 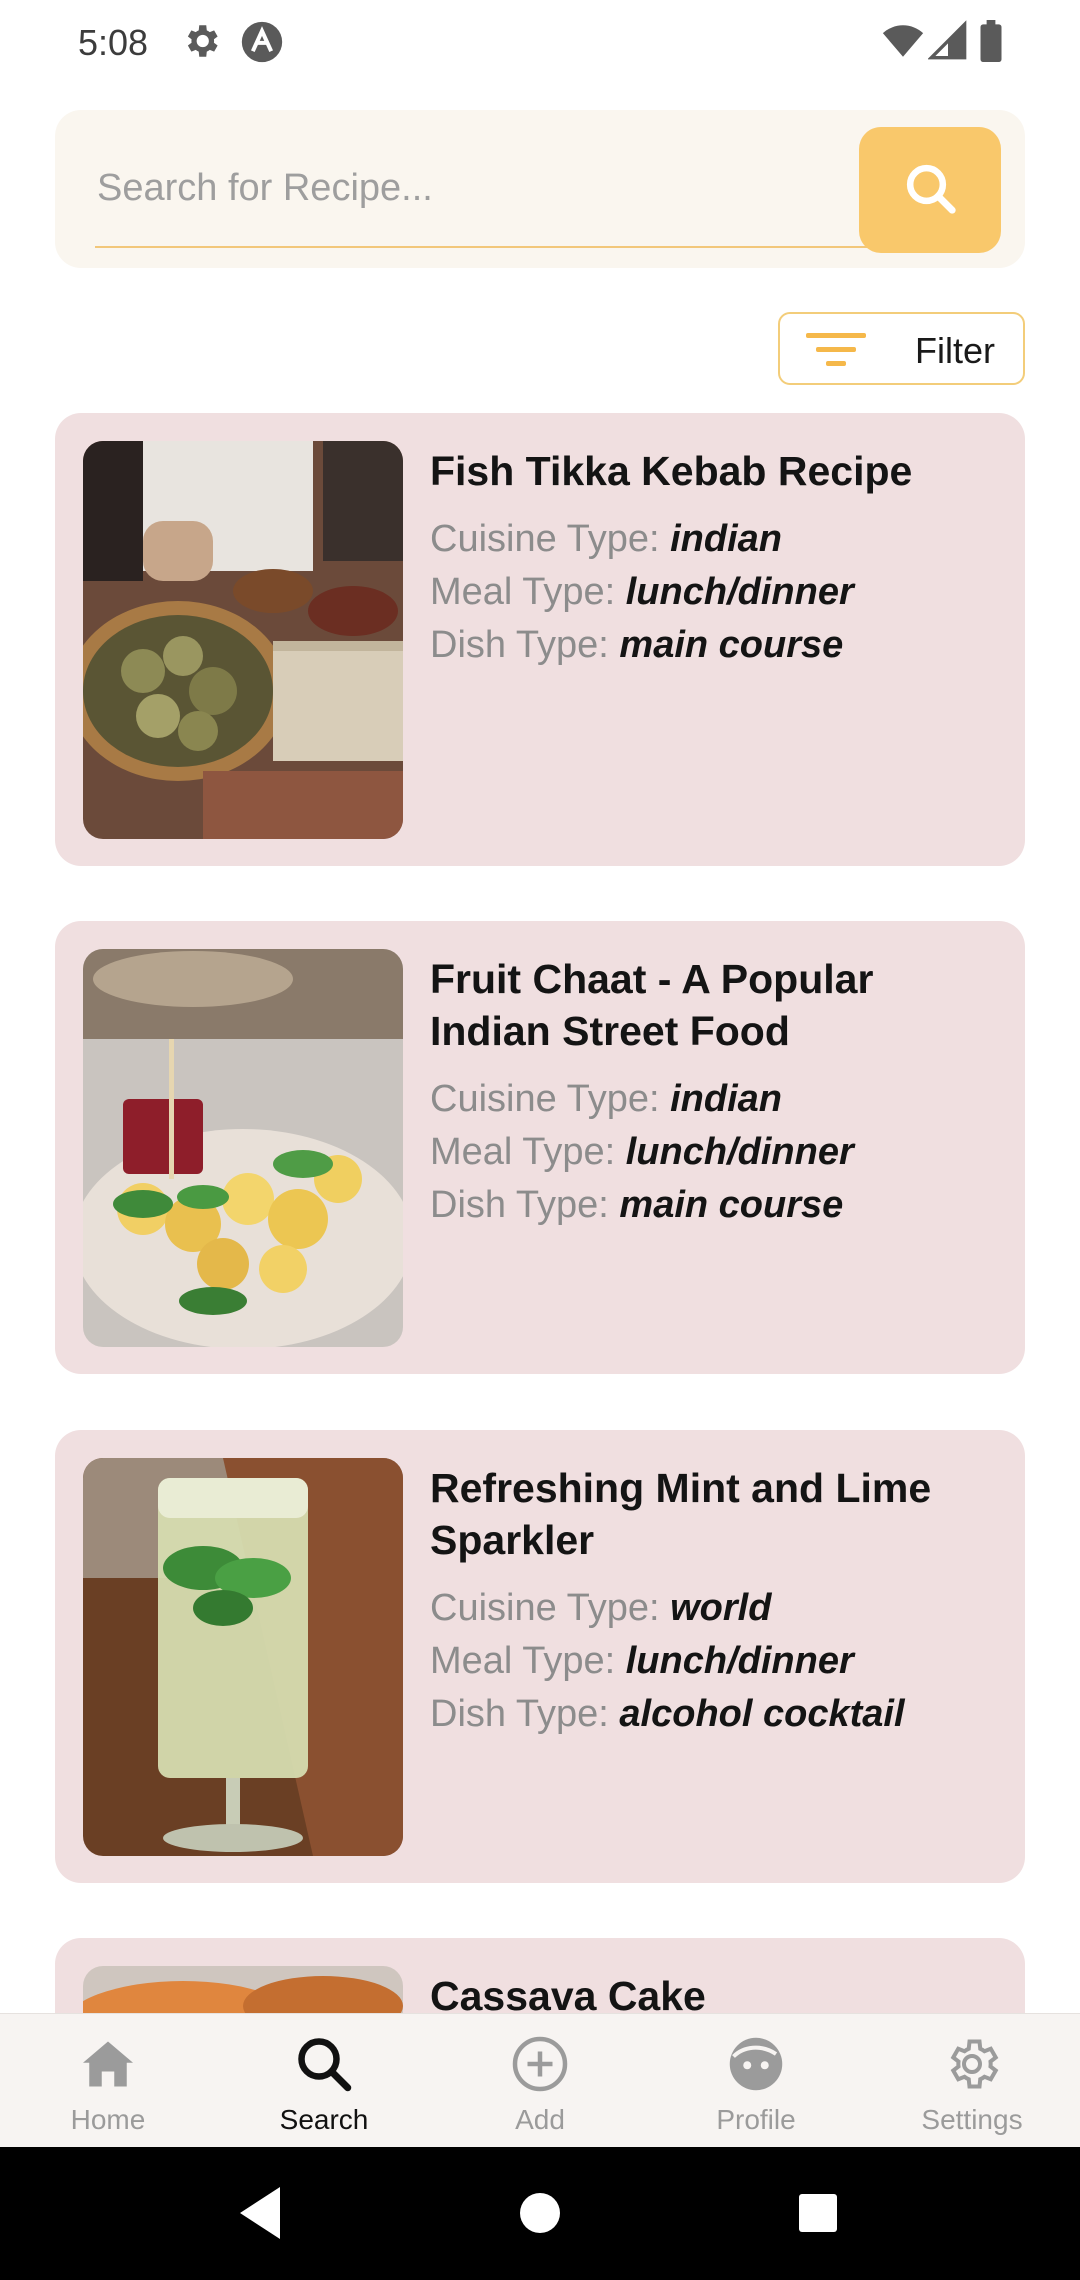 What do you see at coordinates (762, 1714) in the screenshot?
I see `dish-value: alcohol cocktail` at bounding box center [762, 1714].